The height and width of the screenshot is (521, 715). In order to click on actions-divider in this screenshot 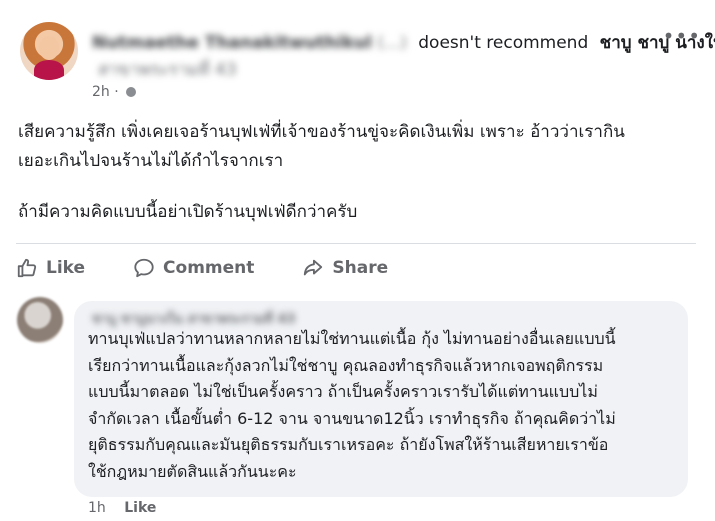, I will do `click(356, 243)`.